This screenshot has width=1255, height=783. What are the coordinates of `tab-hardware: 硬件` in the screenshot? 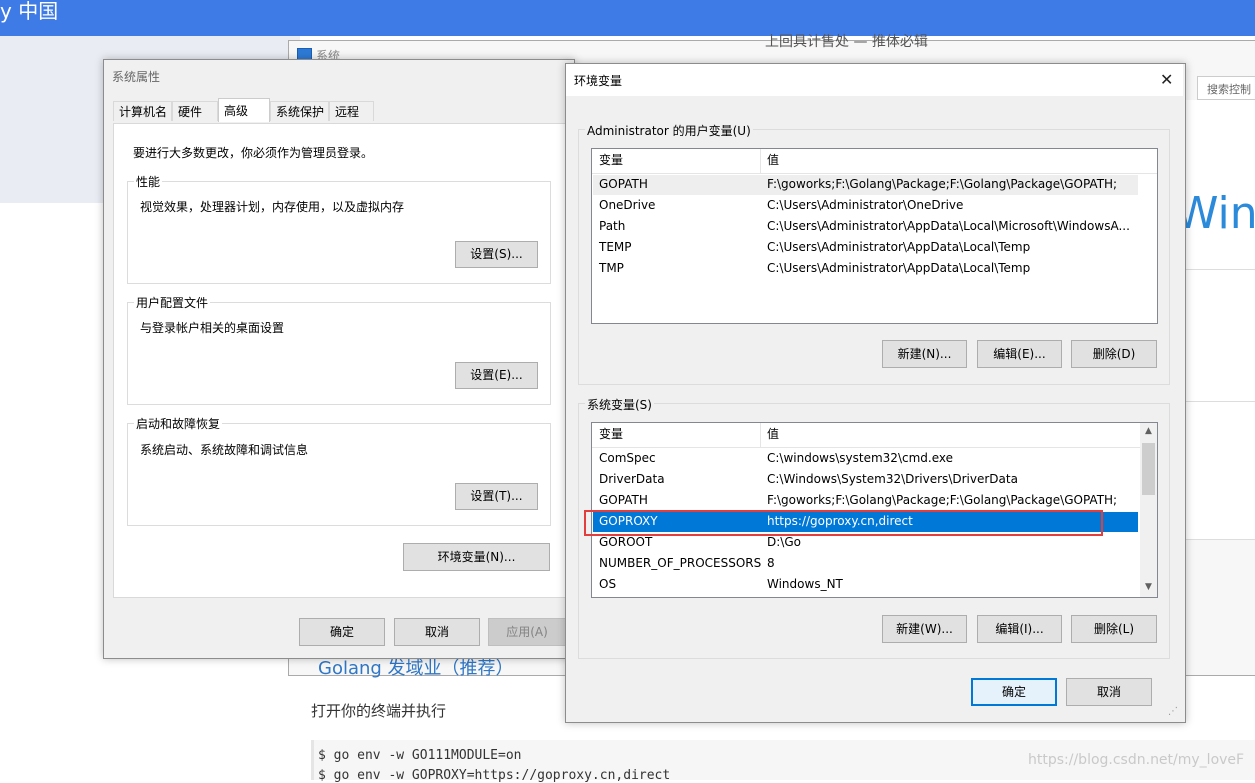 It's located at (195, 111).